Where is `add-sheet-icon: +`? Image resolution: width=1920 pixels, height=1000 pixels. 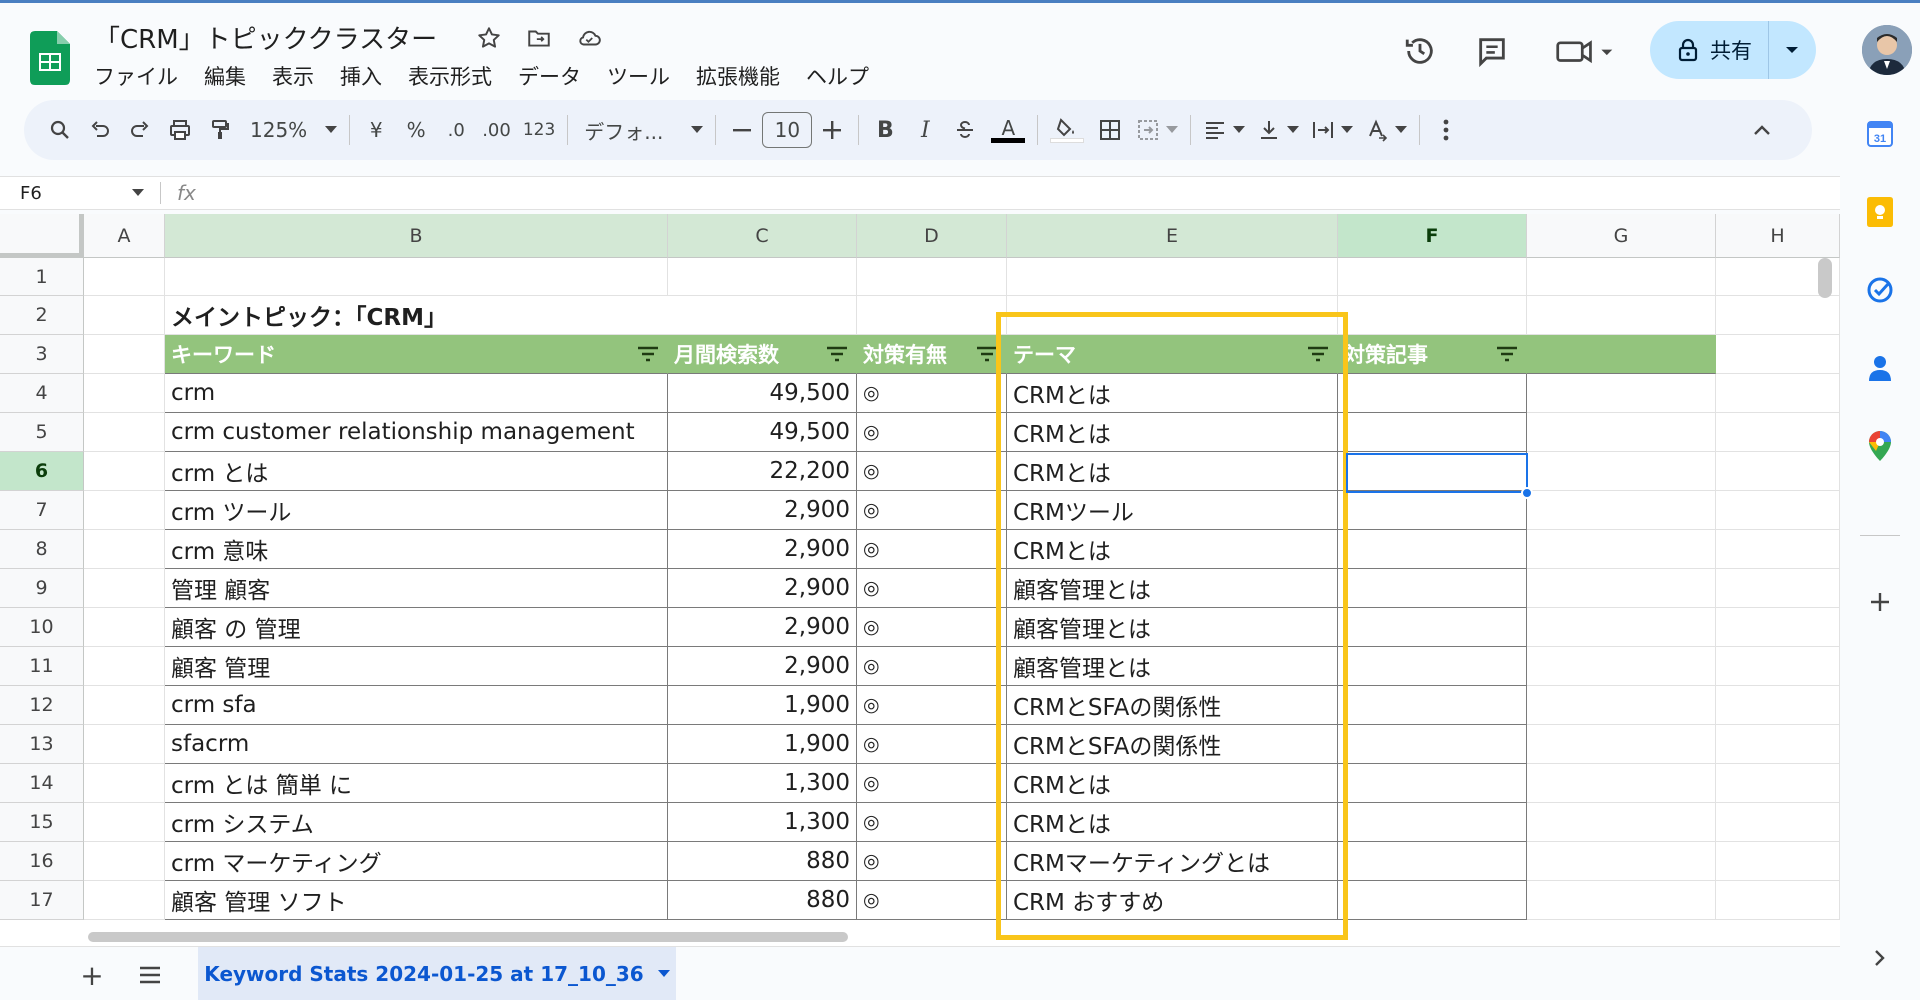 add-sheet-icon: + is located at coordinates (92, 975).